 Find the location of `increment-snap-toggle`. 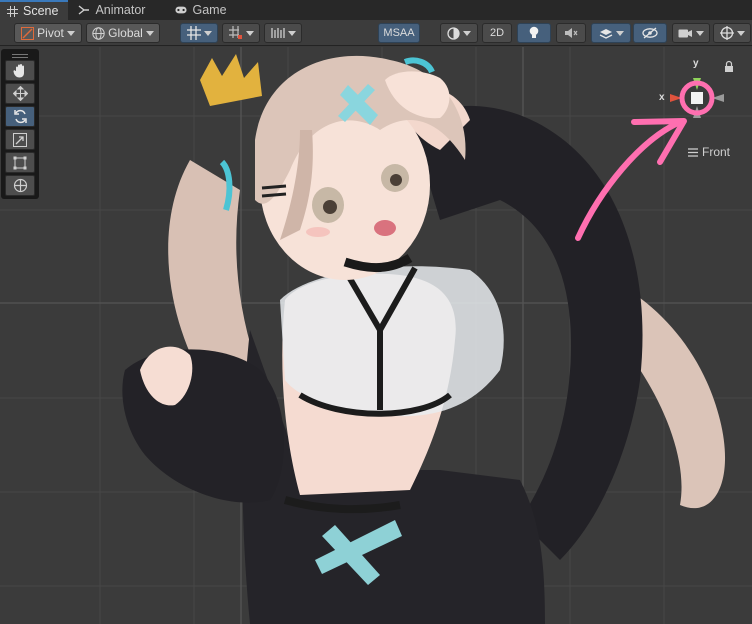

increment-snap-toggle is located at coordinates (241, 33).